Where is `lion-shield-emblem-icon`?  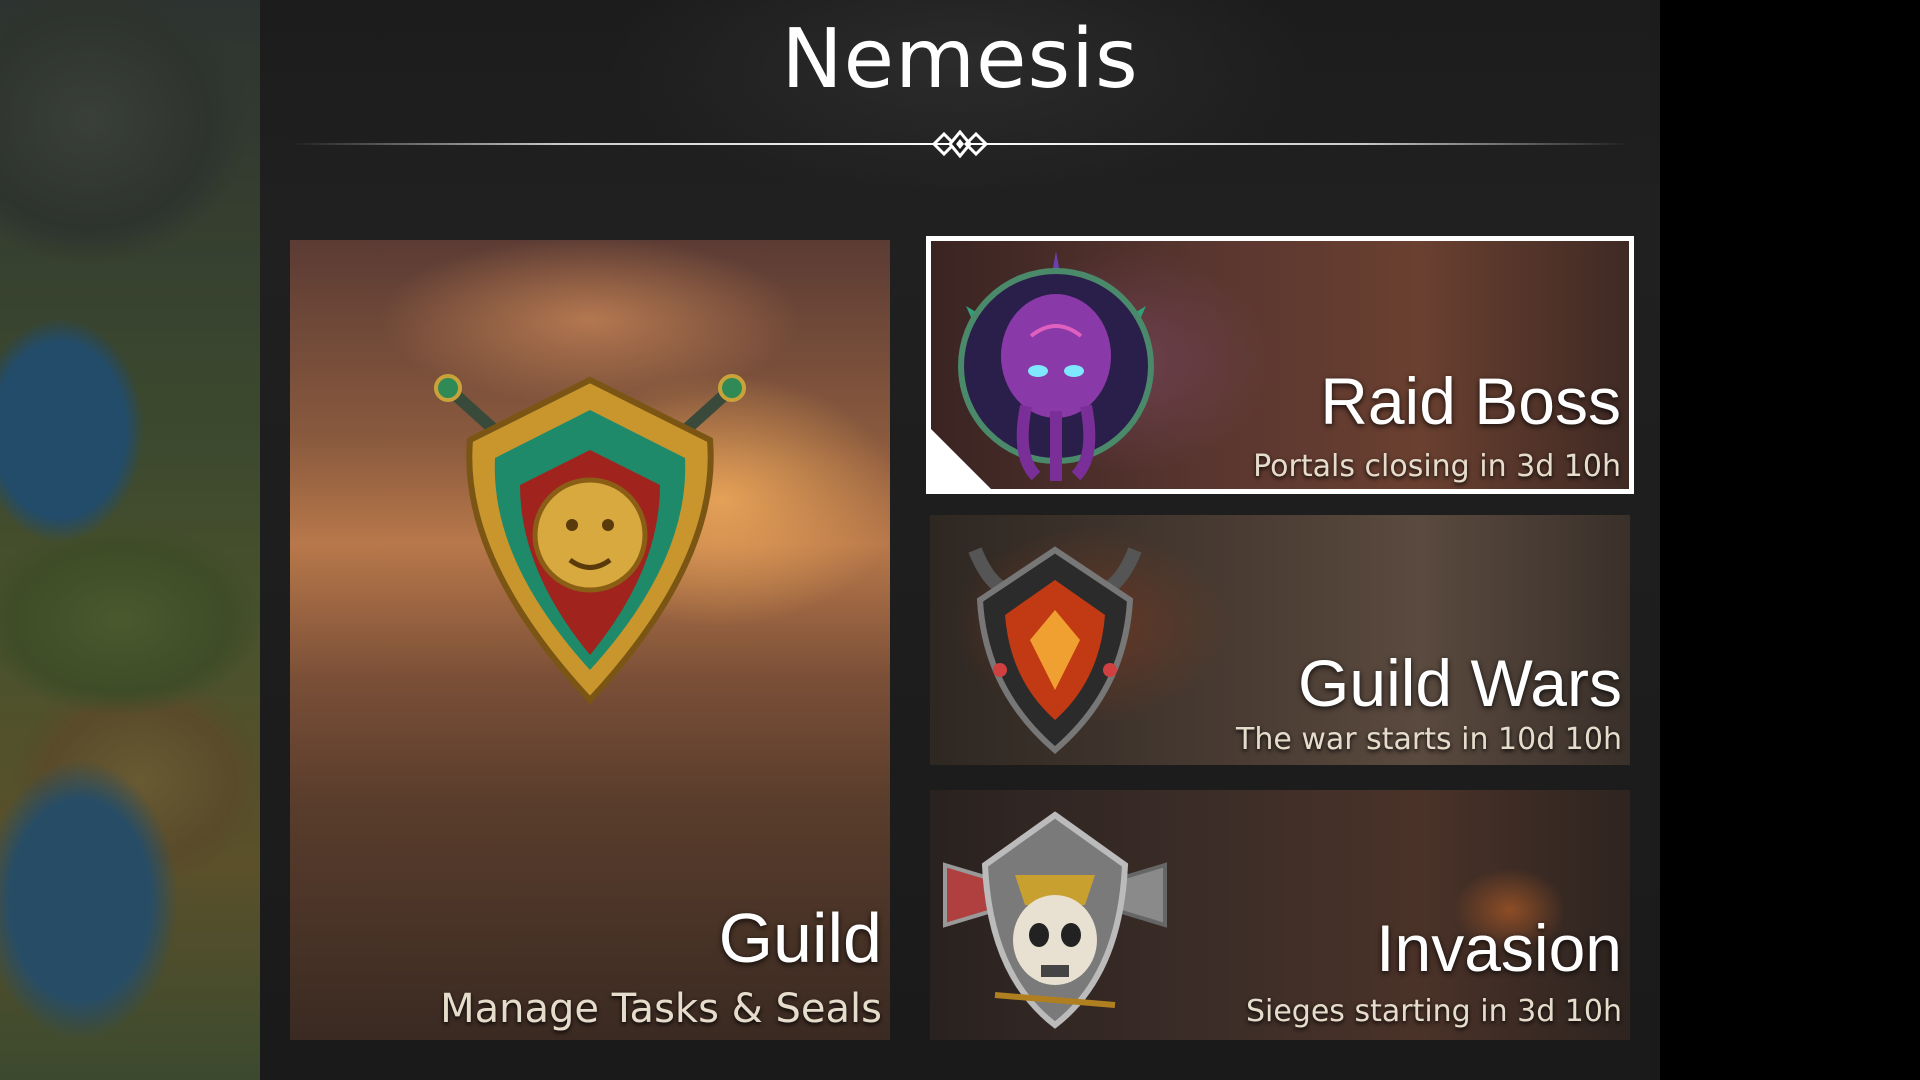 lion-shield-emblem-icon is located at coordinates (590, 539).